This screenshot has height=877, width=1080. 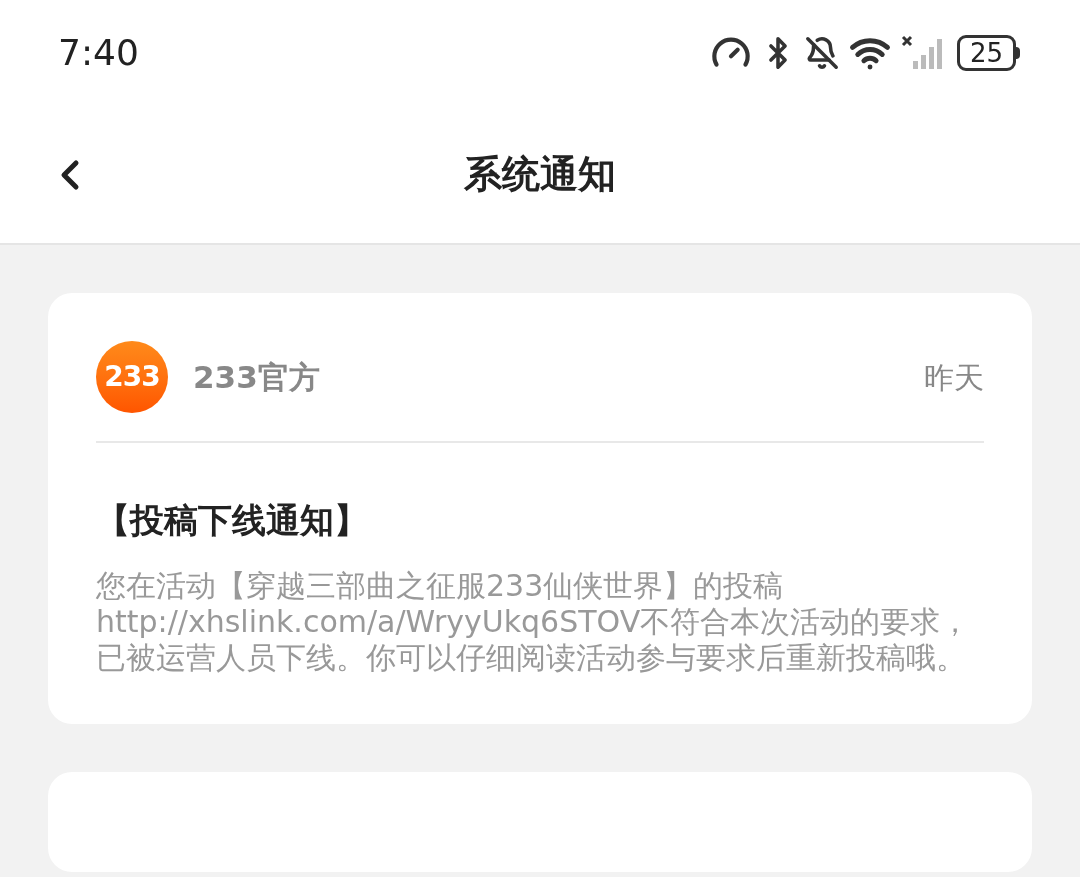 I want to click on mute-icon, so click(x=821, y=52).